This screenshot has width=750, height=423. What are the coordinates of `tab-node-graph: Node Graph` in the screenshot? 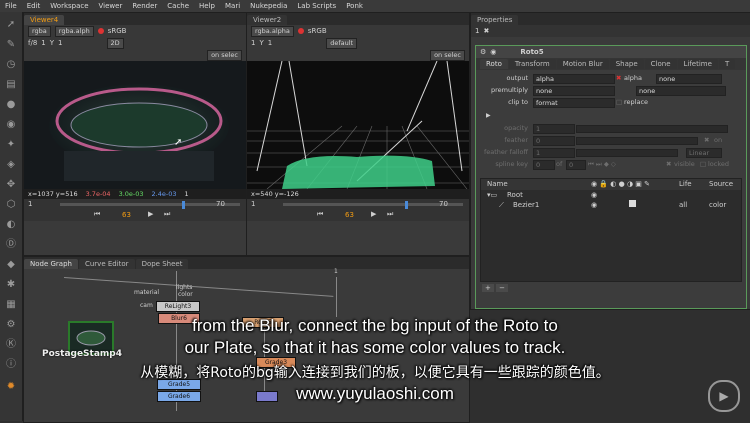 It's located at (51, 264).